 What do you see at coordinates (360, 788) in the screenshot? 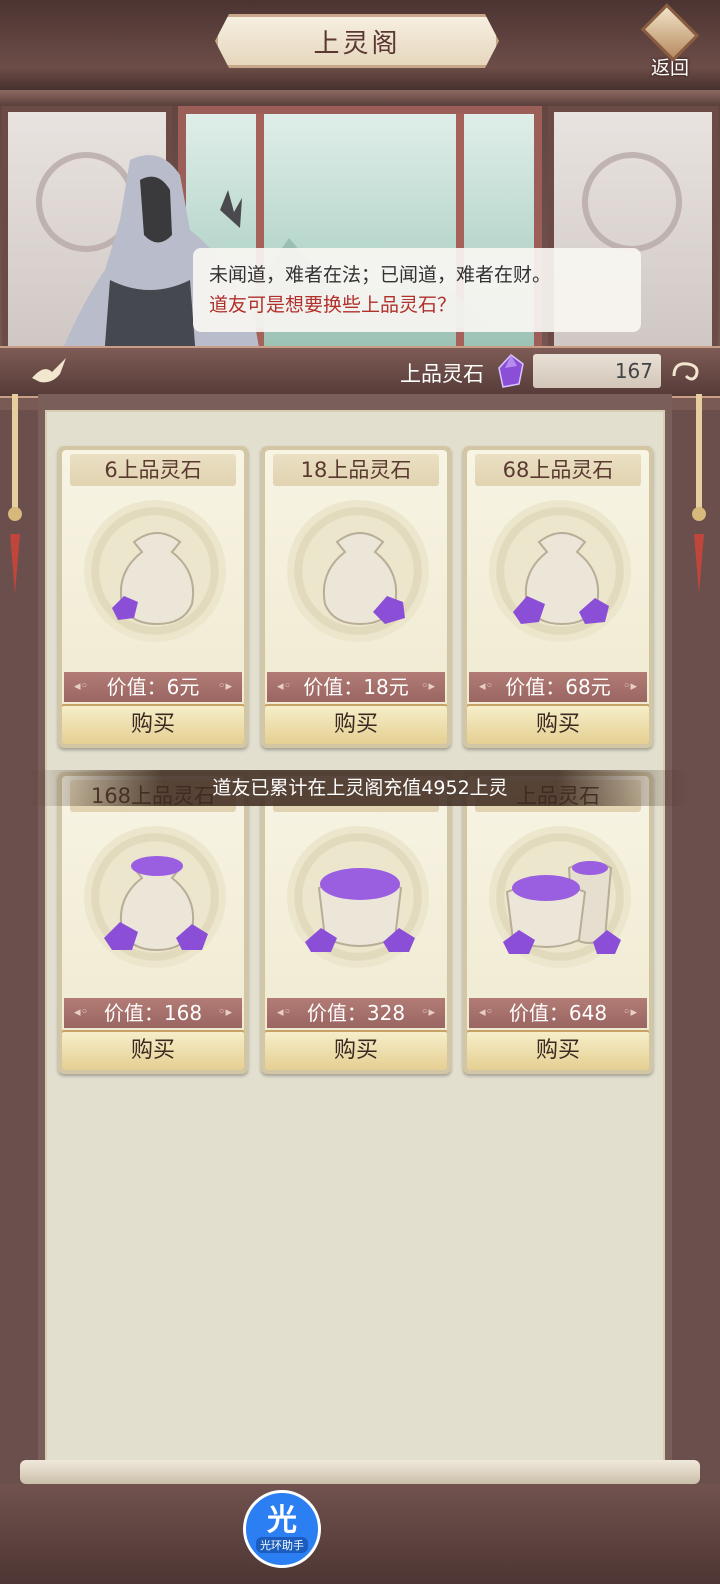
I see `recharge-notice-banner: 道友已累计在上灵阁充值4952上灵` at bounding box center [360, 788].